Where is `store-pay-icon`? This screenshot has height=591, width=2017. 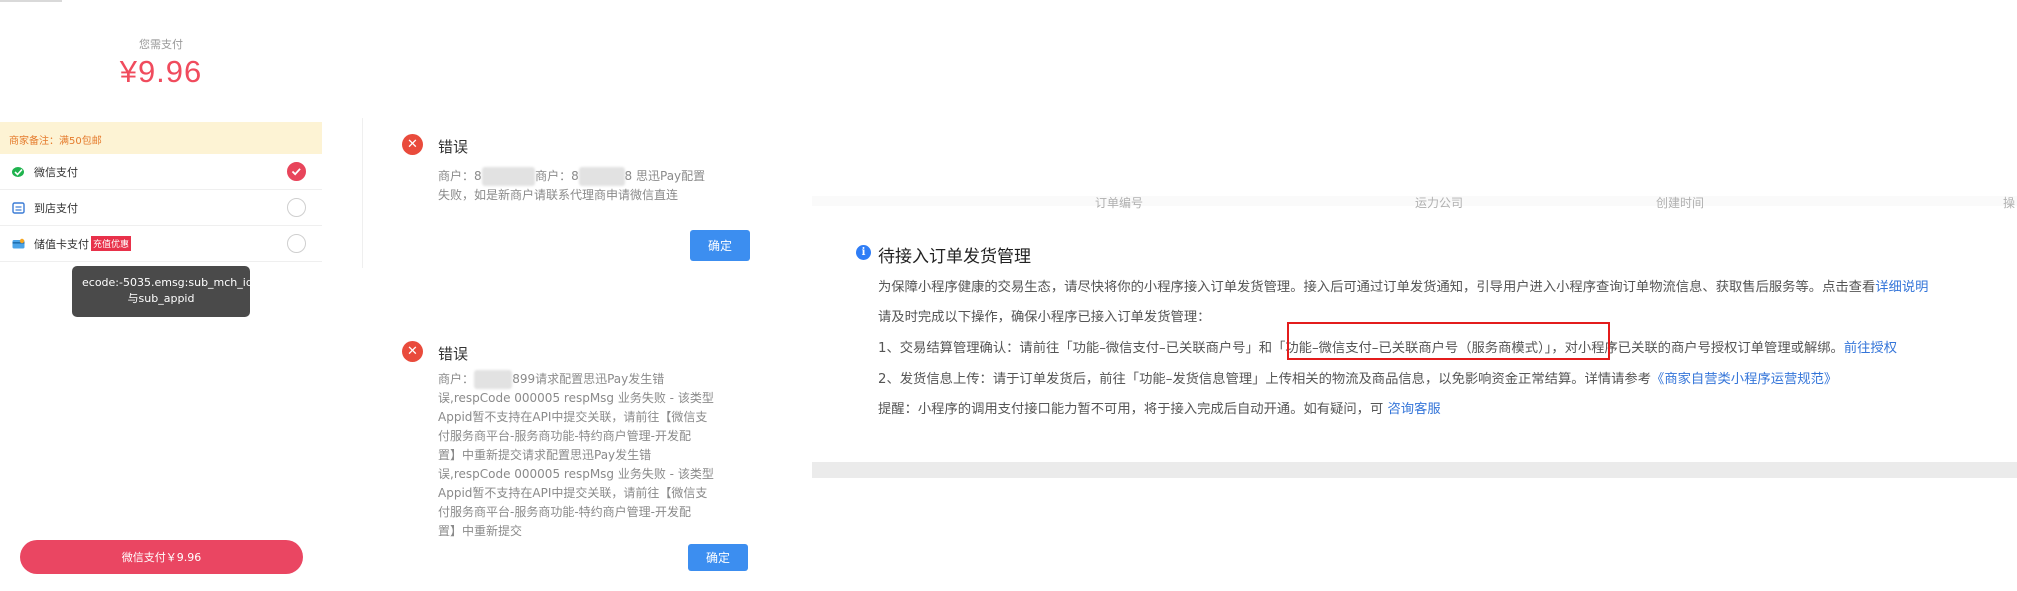 store-pay-icon is located at coordinates (18, 208).